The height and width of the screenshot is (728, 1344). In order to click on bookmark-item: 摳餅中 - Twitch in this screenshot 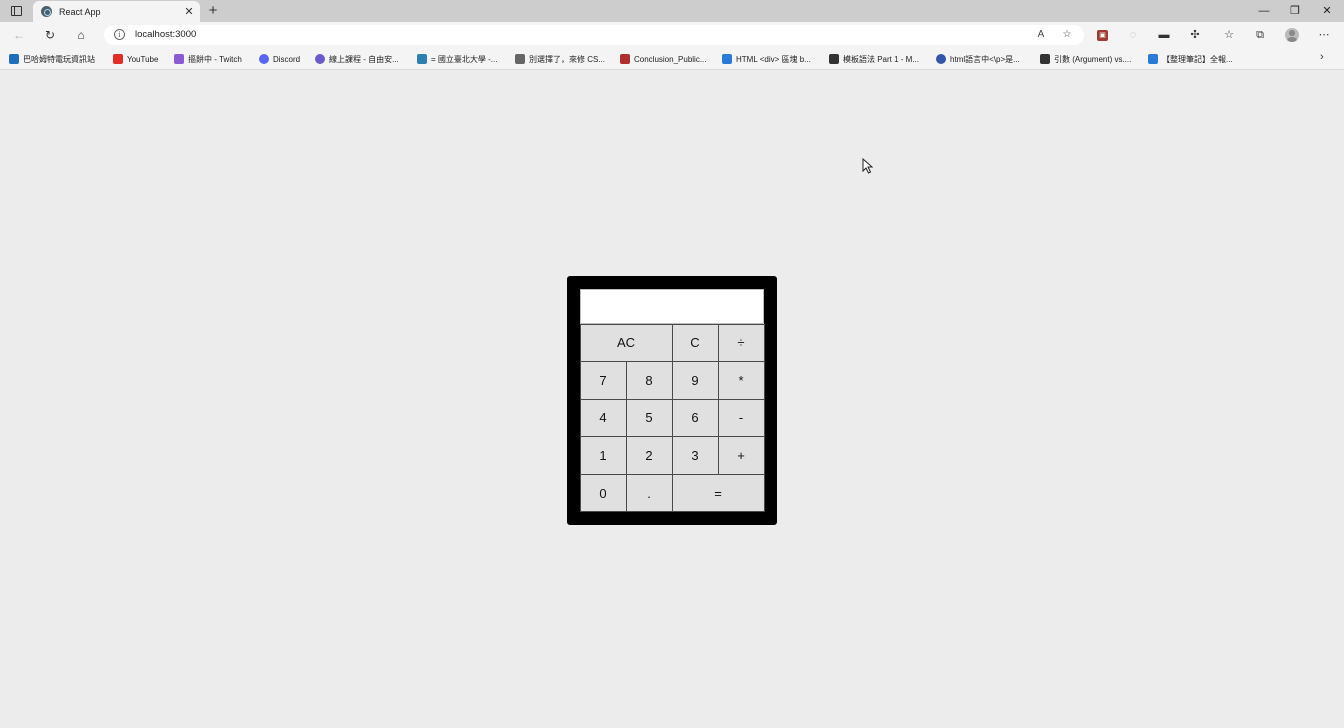, I will do `click(208, 59)`.